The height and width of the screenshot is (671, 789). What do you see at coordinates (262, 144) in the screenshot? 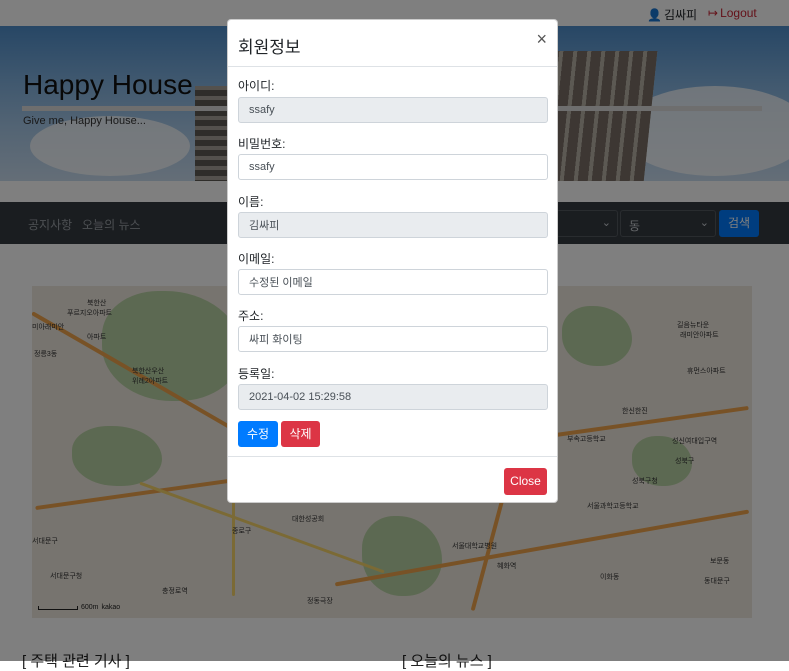
I see `password-label: 비밀번호:` at bounding box center [262, 144].